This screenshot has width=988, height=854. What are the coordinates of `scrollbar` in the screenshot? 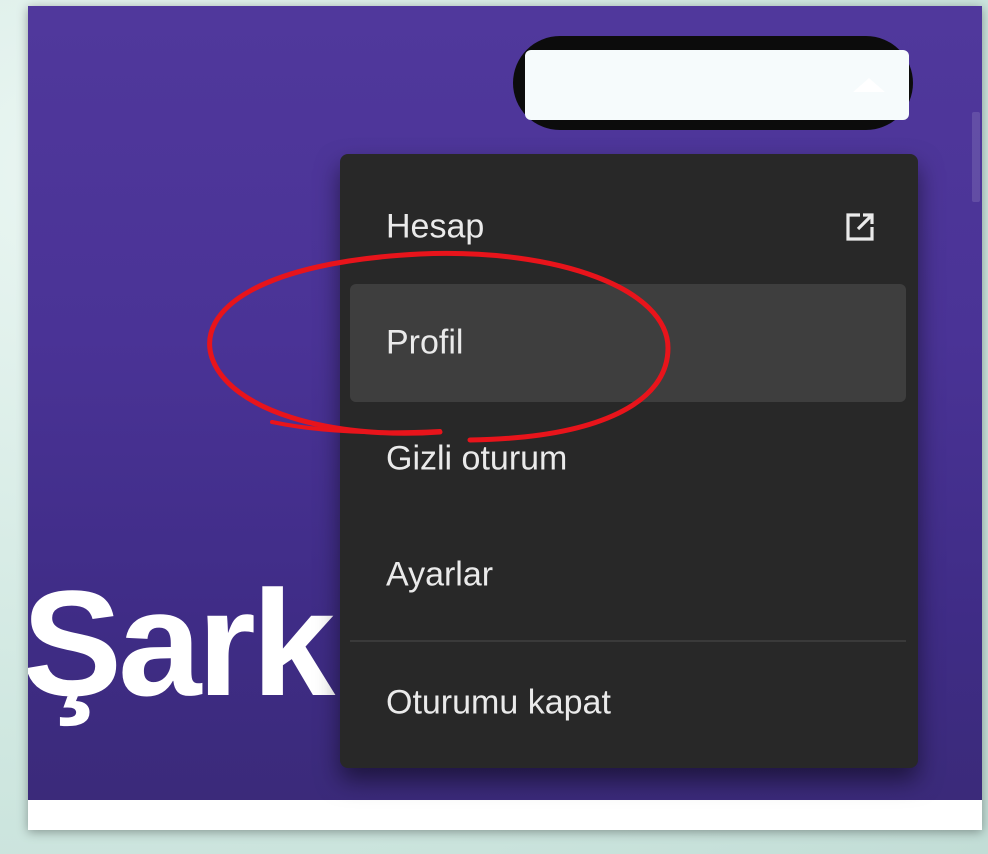 It's located at (976, 157).